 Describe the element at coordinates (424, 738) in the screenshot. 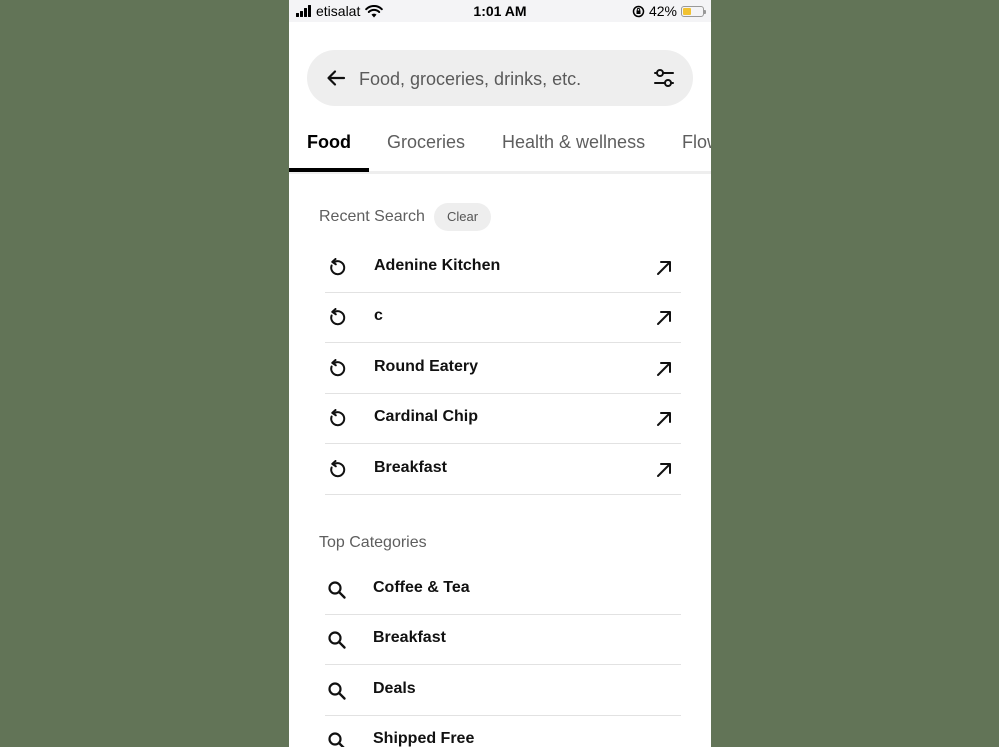

I see `category-item-label: Shipped Free` at that location.